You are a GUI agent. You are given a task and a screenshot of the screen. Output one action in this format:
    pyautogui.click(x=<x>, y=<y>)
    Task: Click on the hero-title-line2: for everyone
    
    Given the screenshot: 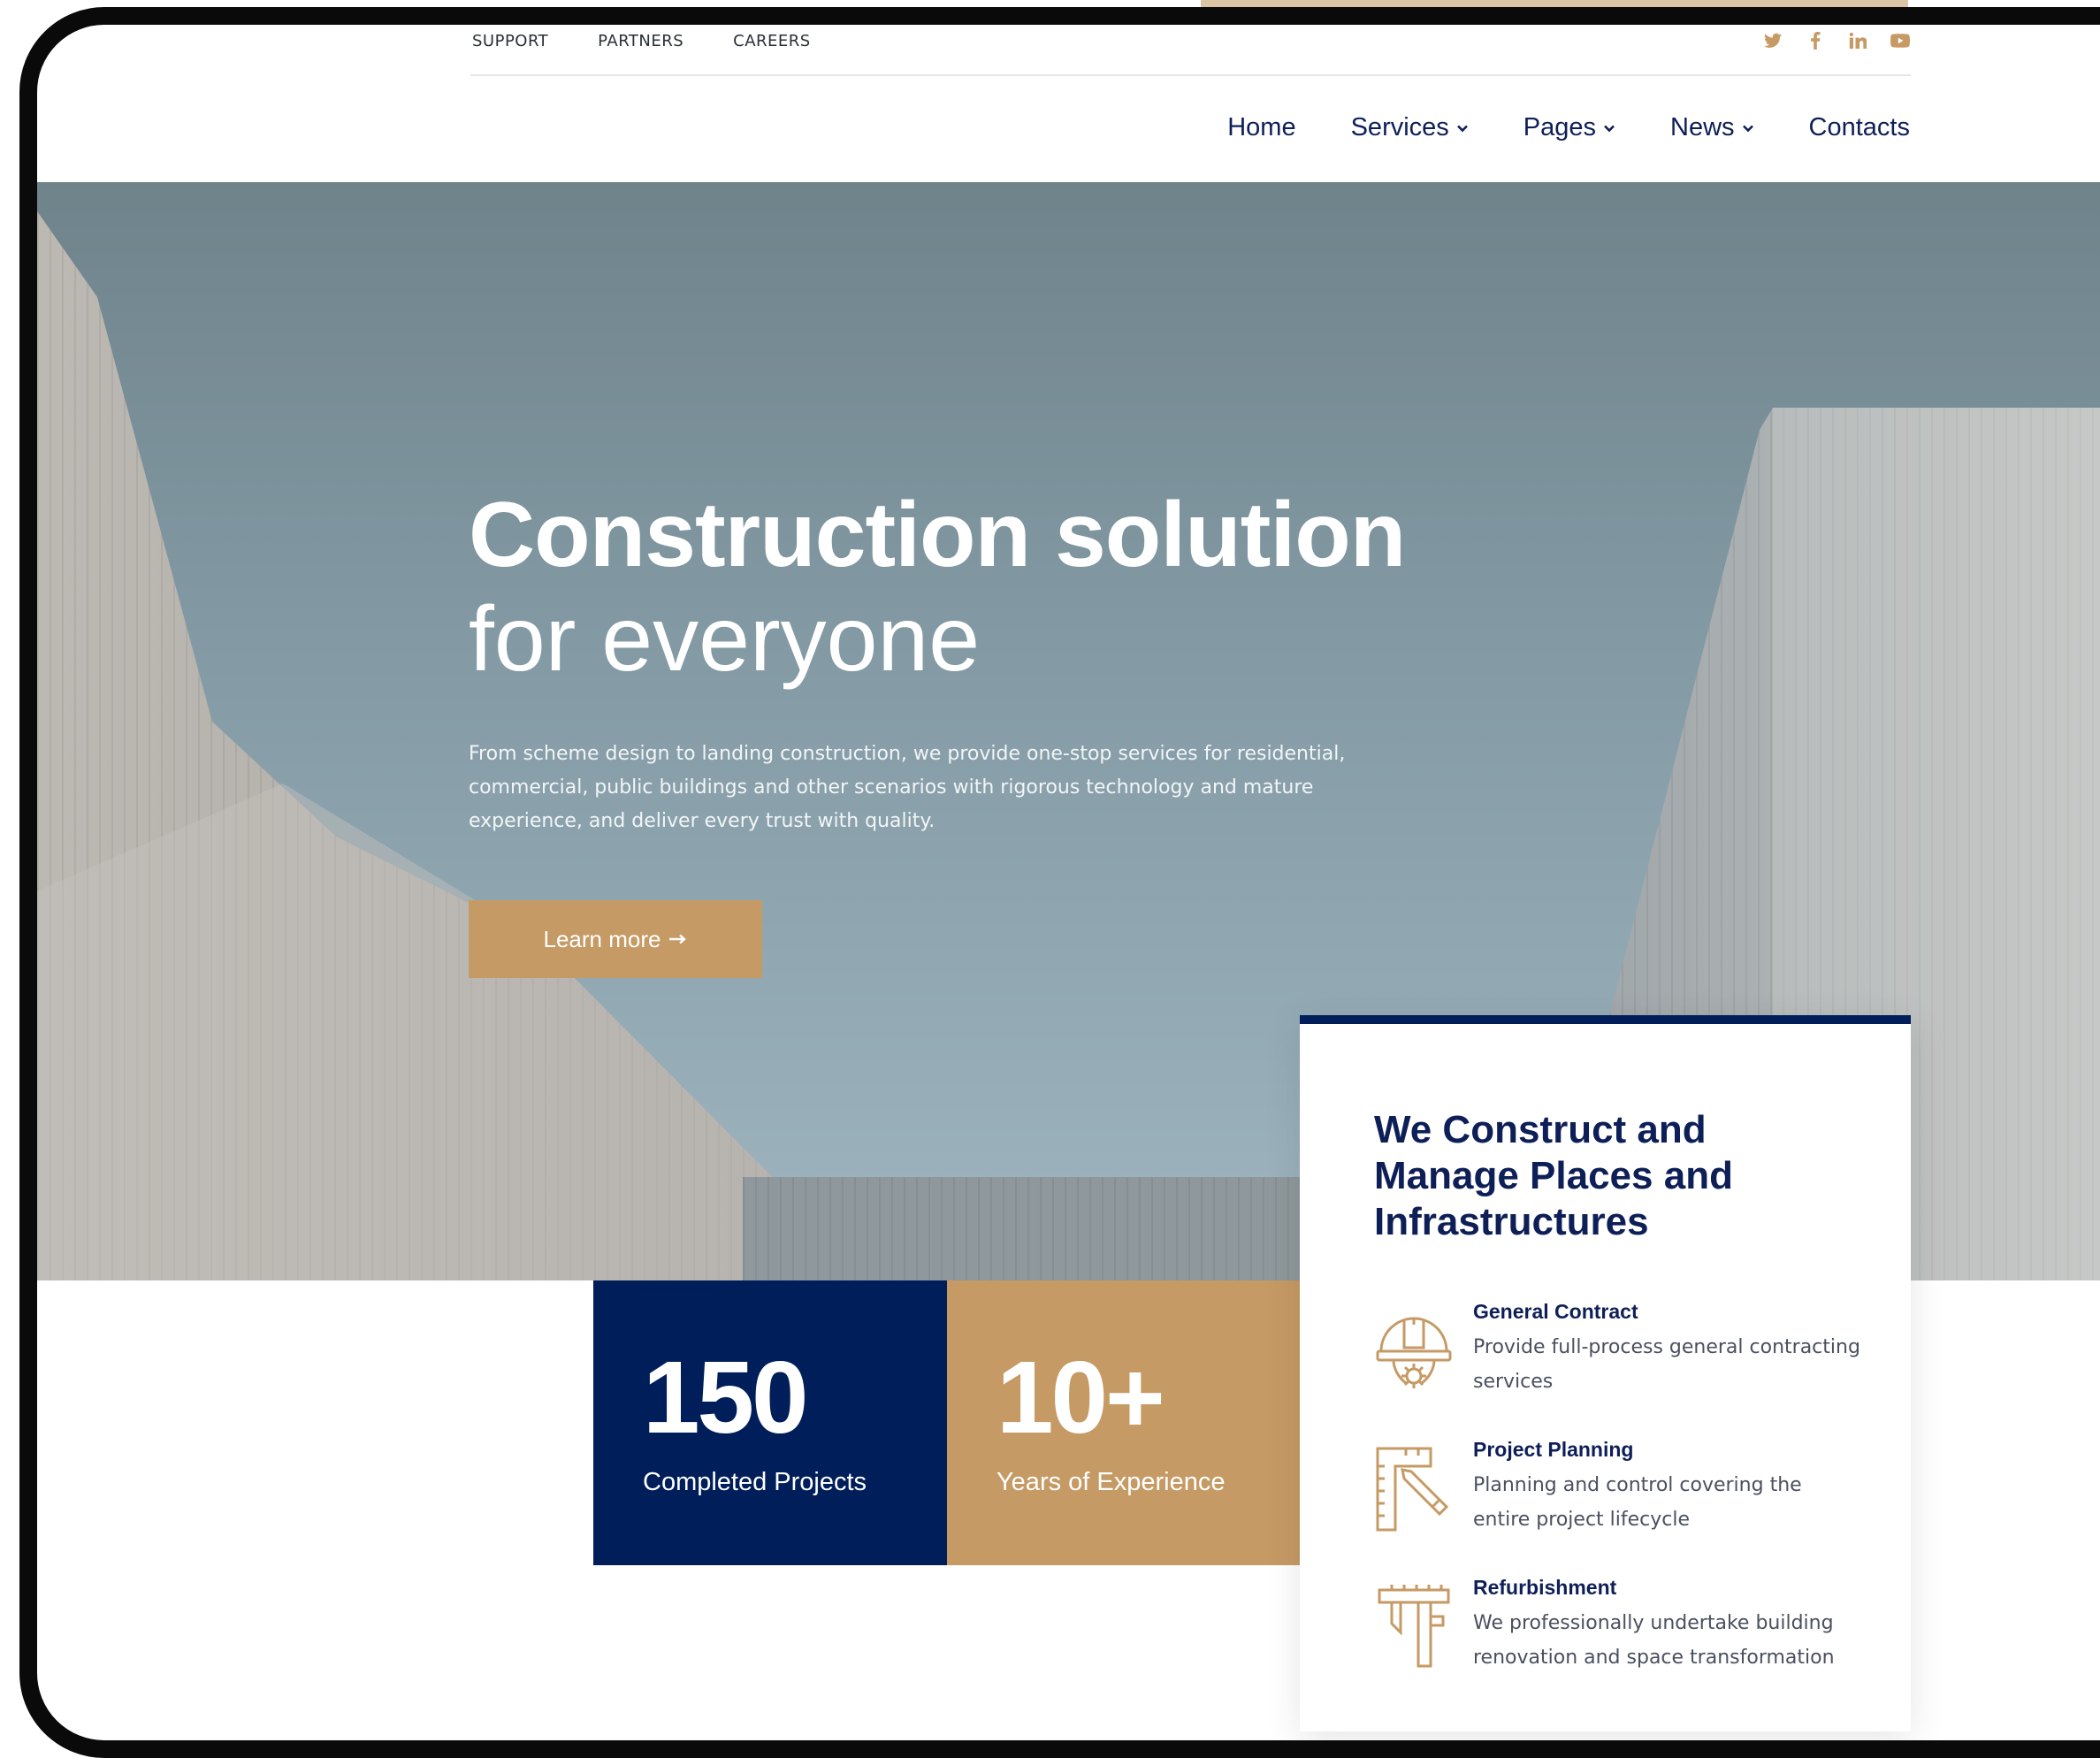 What is the action you would take?
    pyautogui.click(x=725, y=639)
    